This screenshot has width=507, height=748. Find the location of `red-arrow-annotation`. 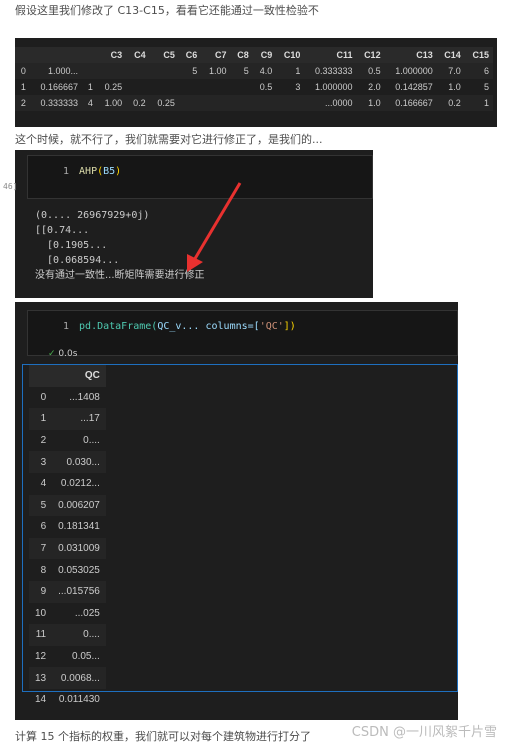

red-arrow-annotation is located at coordinates (214, 227).